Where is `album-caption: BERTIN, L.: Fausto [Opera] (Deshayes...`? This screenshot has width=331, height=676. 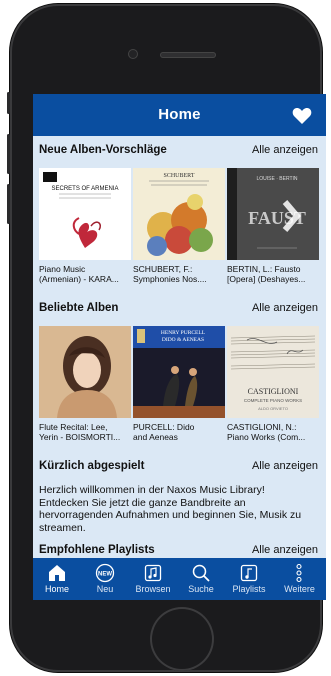 album-caption: BERTIN, L.: Fausto [Opera] (Deshayes... is located at coordinates (266, 274).